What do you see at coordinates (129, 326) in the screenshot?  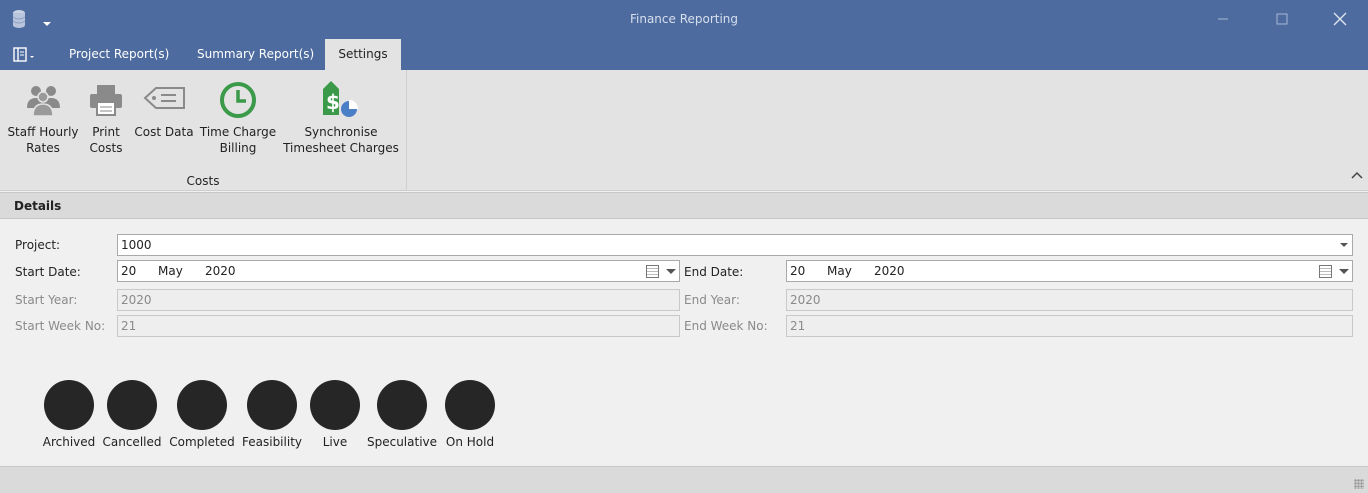 I see `start-week-value: 21` at bounding box center [129, 326].